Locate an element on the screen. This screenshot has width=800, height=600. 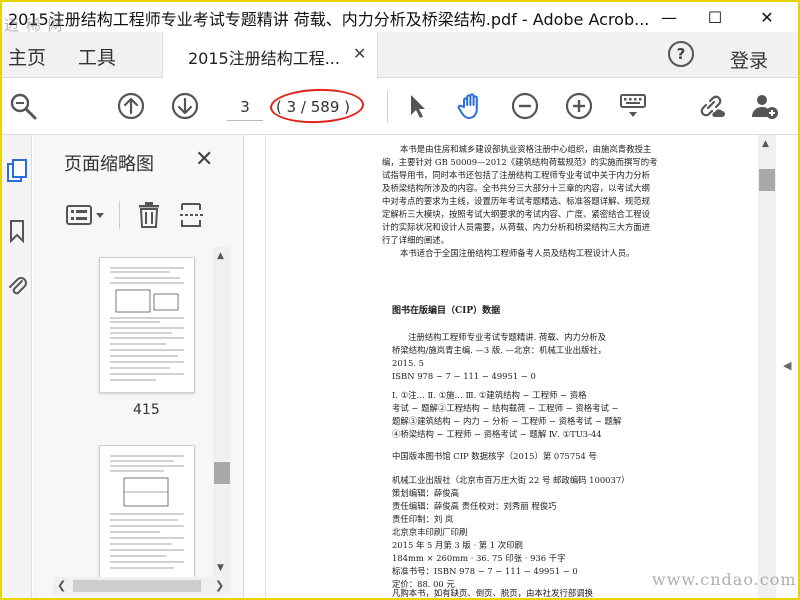
publisher-line: 责任编辑：薛俊高 责任校对：刘秀丽 程俊巧 is located at coordinates (474, 506).